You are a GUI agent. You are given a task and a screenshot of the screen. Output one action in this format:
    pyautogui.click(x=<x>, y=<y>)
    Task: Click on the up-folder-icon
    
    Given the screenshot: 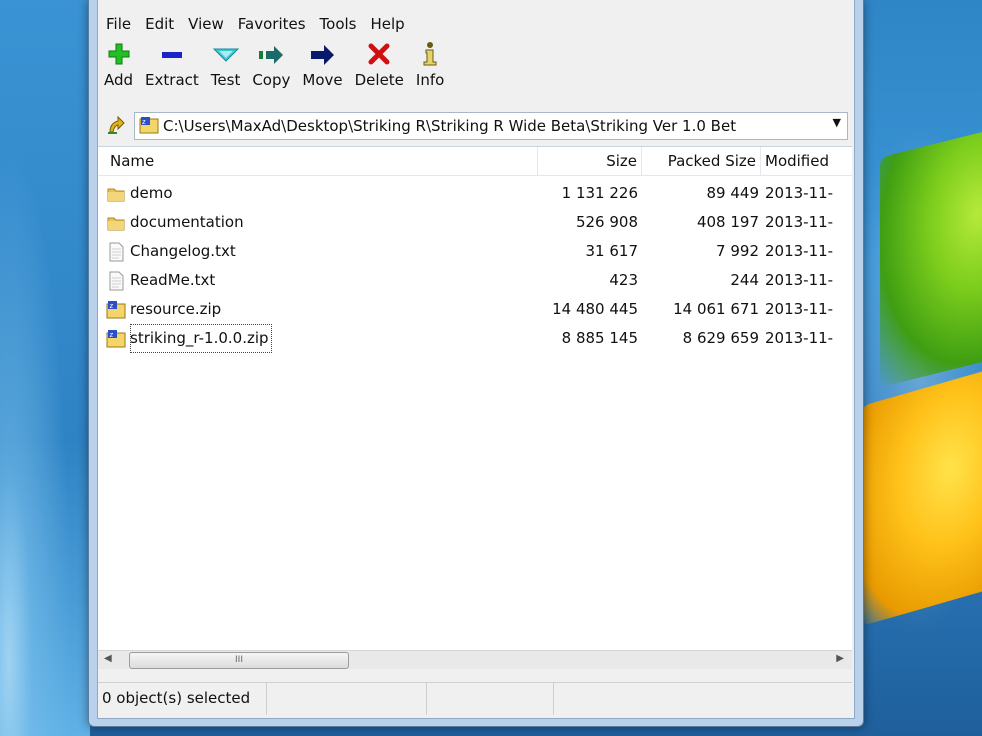 What is the action you would take?
    pyautogui.click(x=116, y=127)
    